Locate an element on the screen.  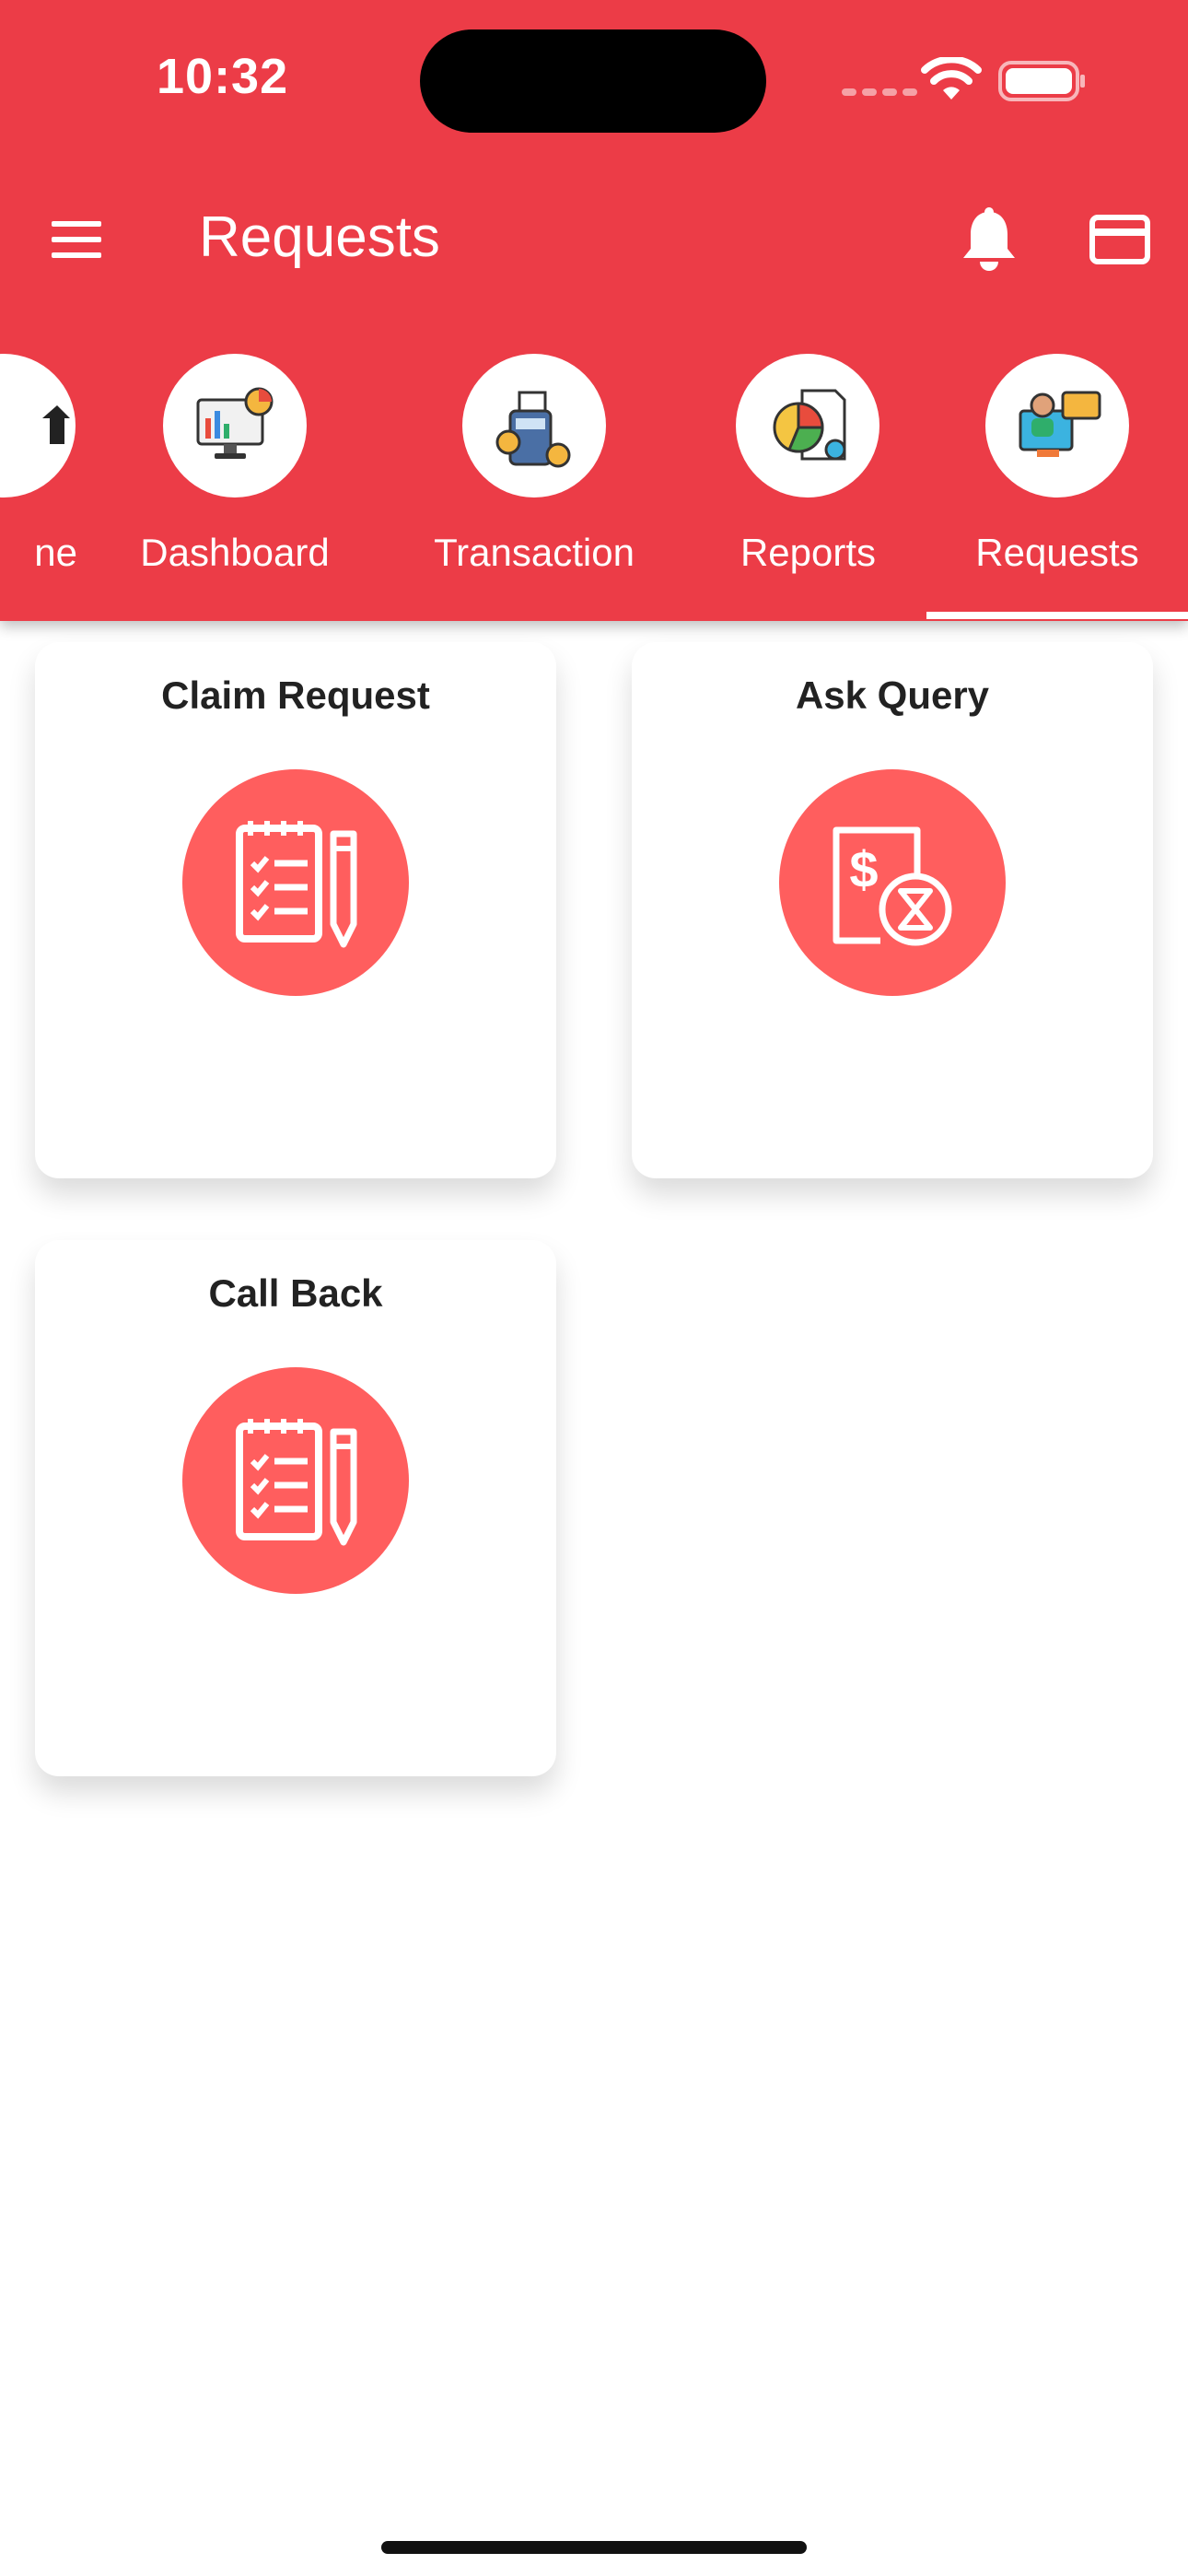
tab-requests: Requests is located at coordinates (1057, 487).